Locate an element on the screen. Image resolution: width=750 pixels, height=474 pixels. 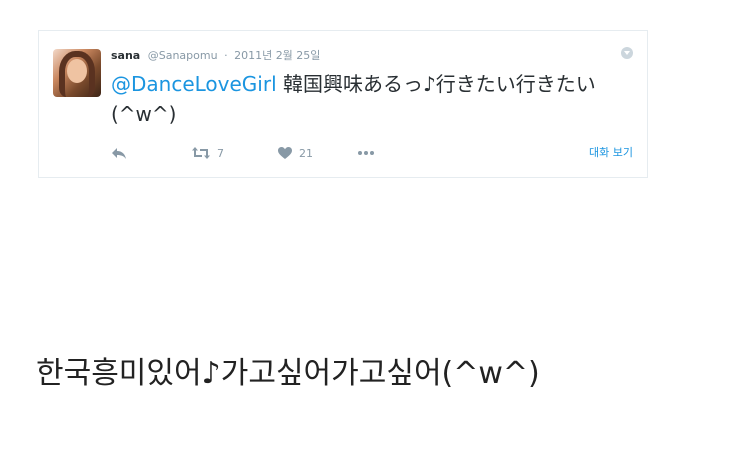
display-name: sana is located at coordinates (125, 55).